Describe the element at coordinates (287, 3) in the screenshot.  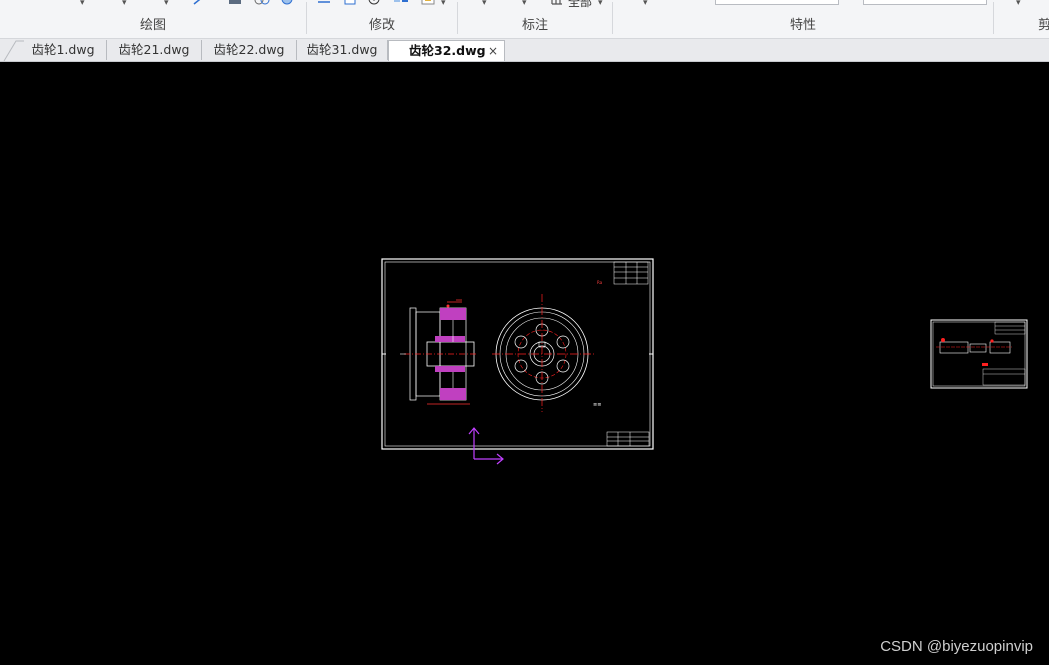
I see `mirror-icon` at that location.